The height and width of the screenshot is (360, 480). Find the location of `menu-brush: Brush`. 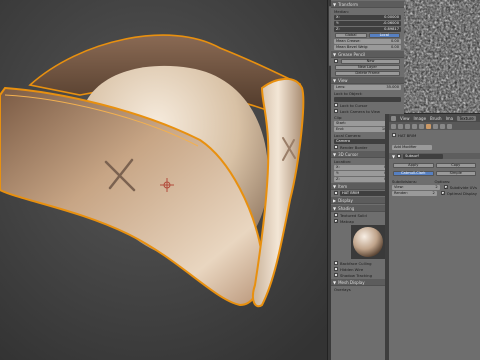

menu-brush: Brush is located at coordinates (436, 118).